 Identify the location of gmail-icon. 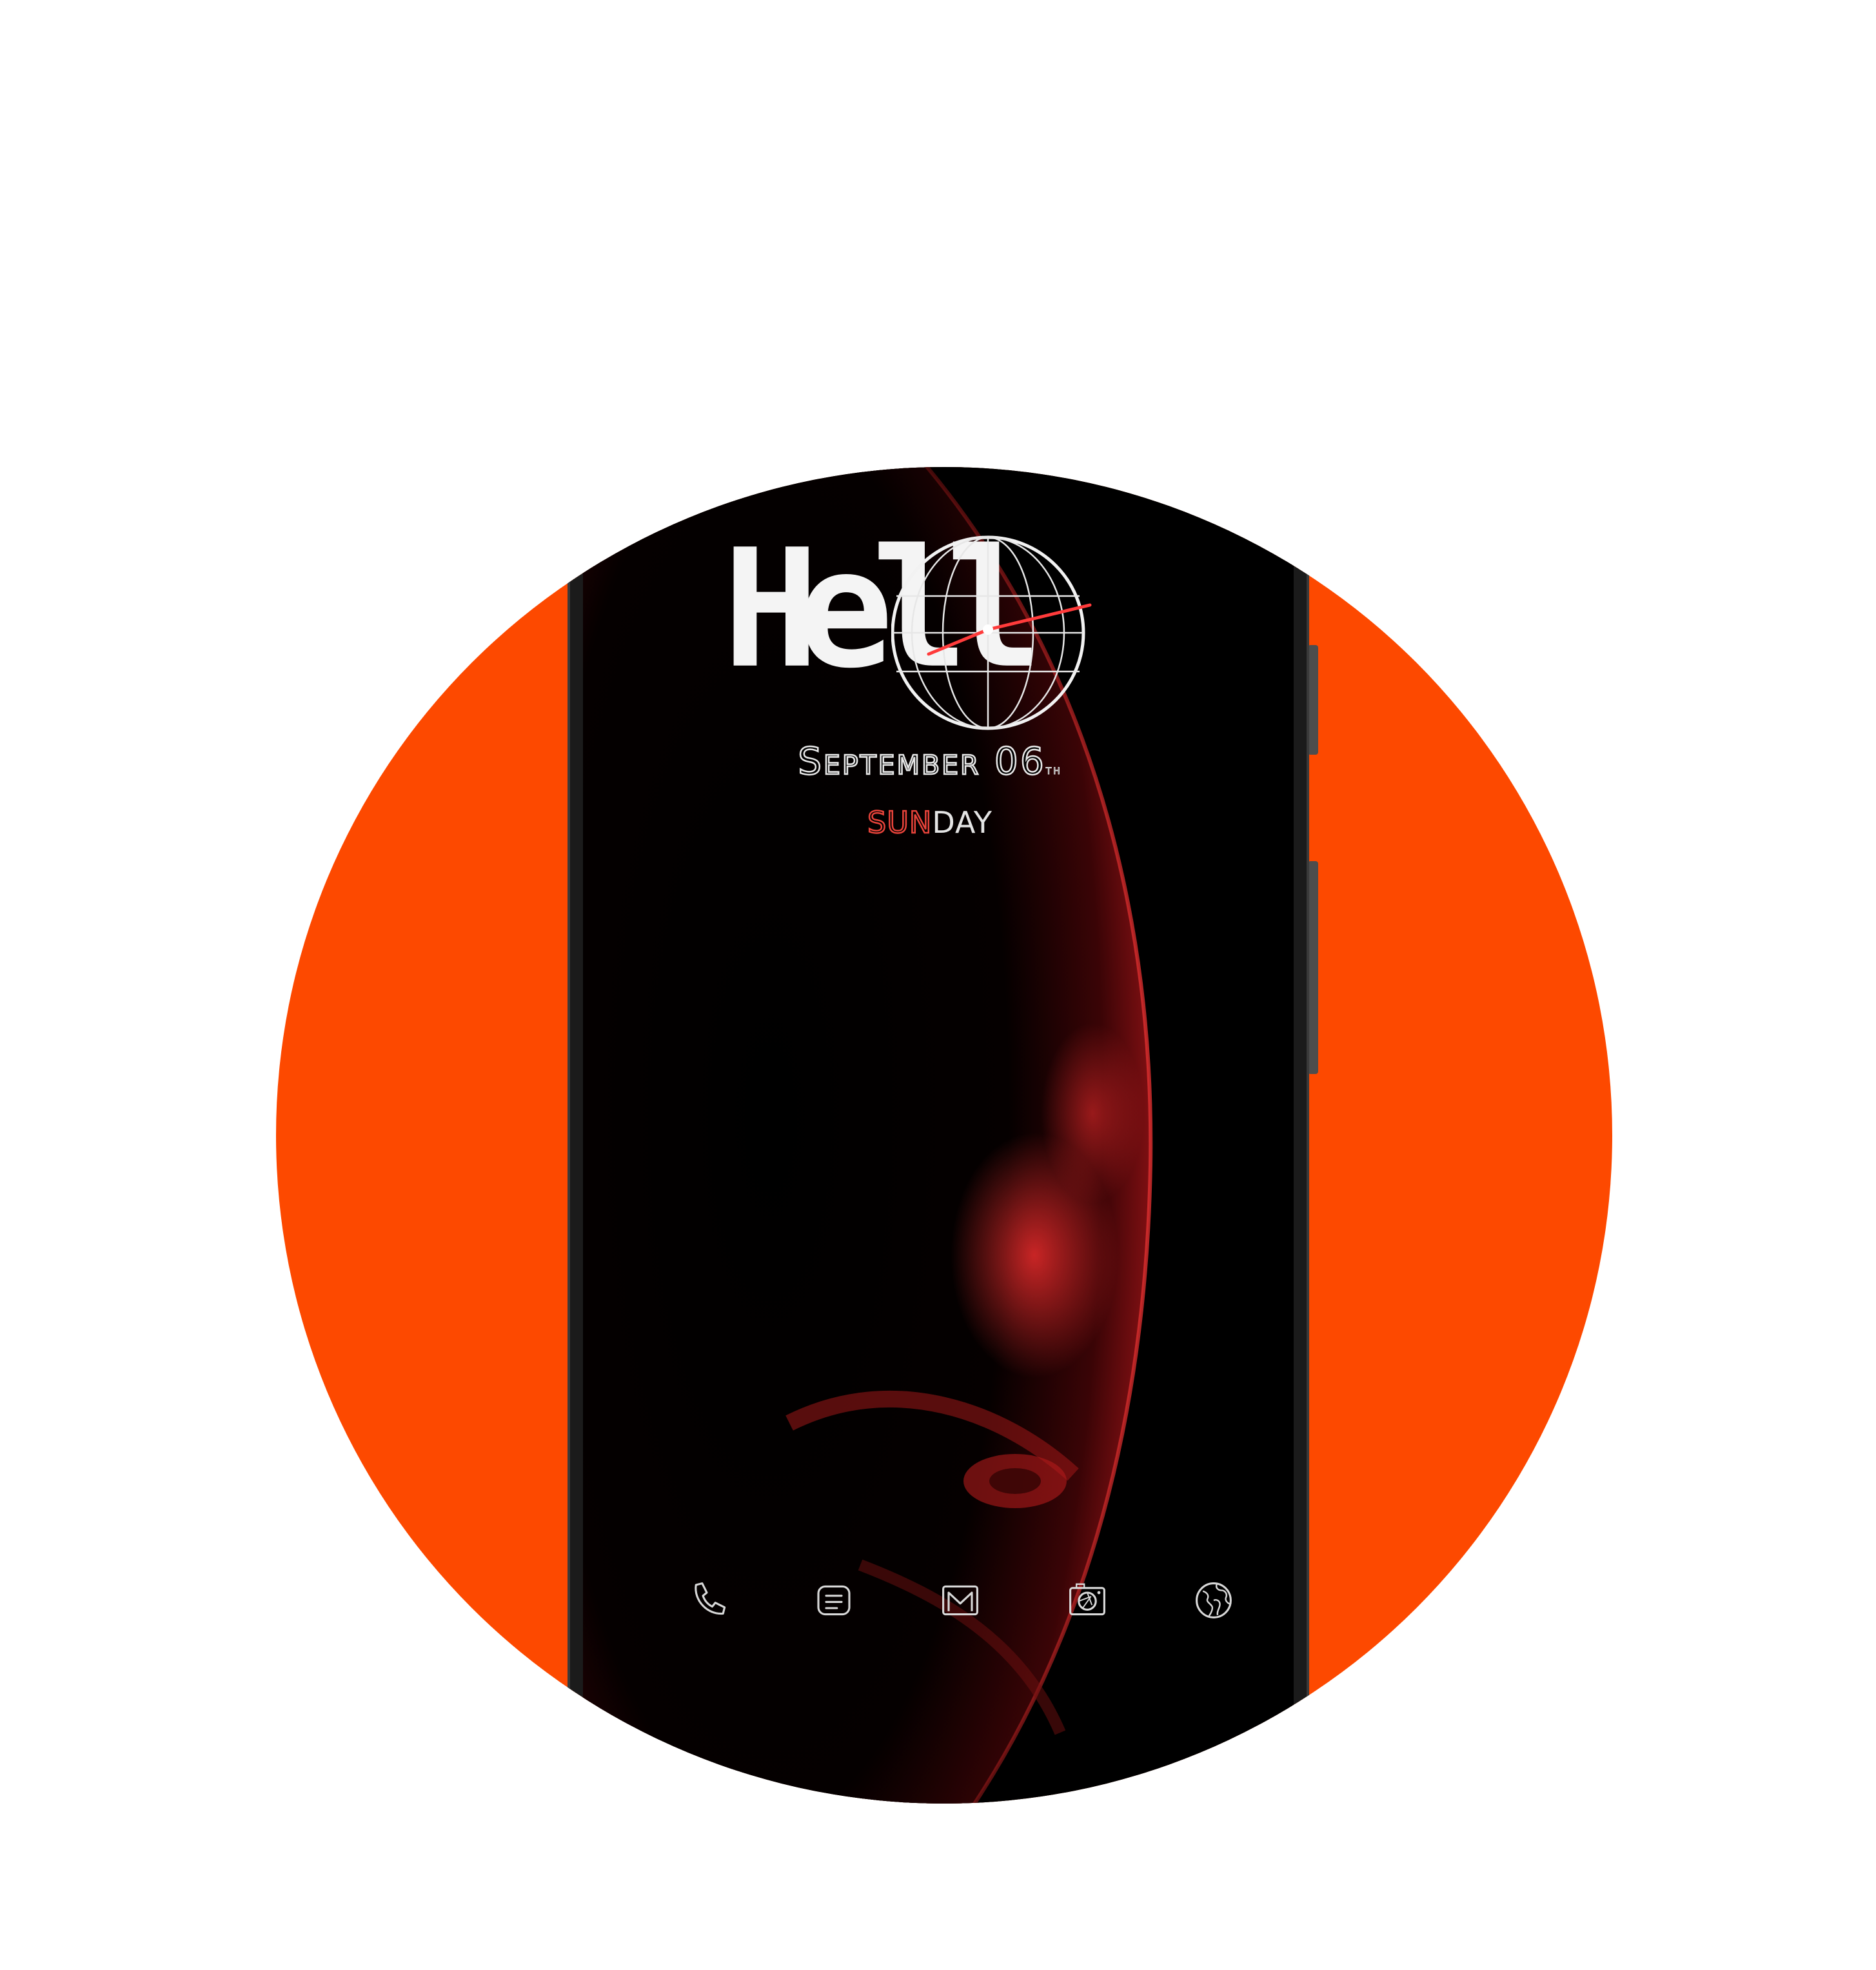
(960, 1600).